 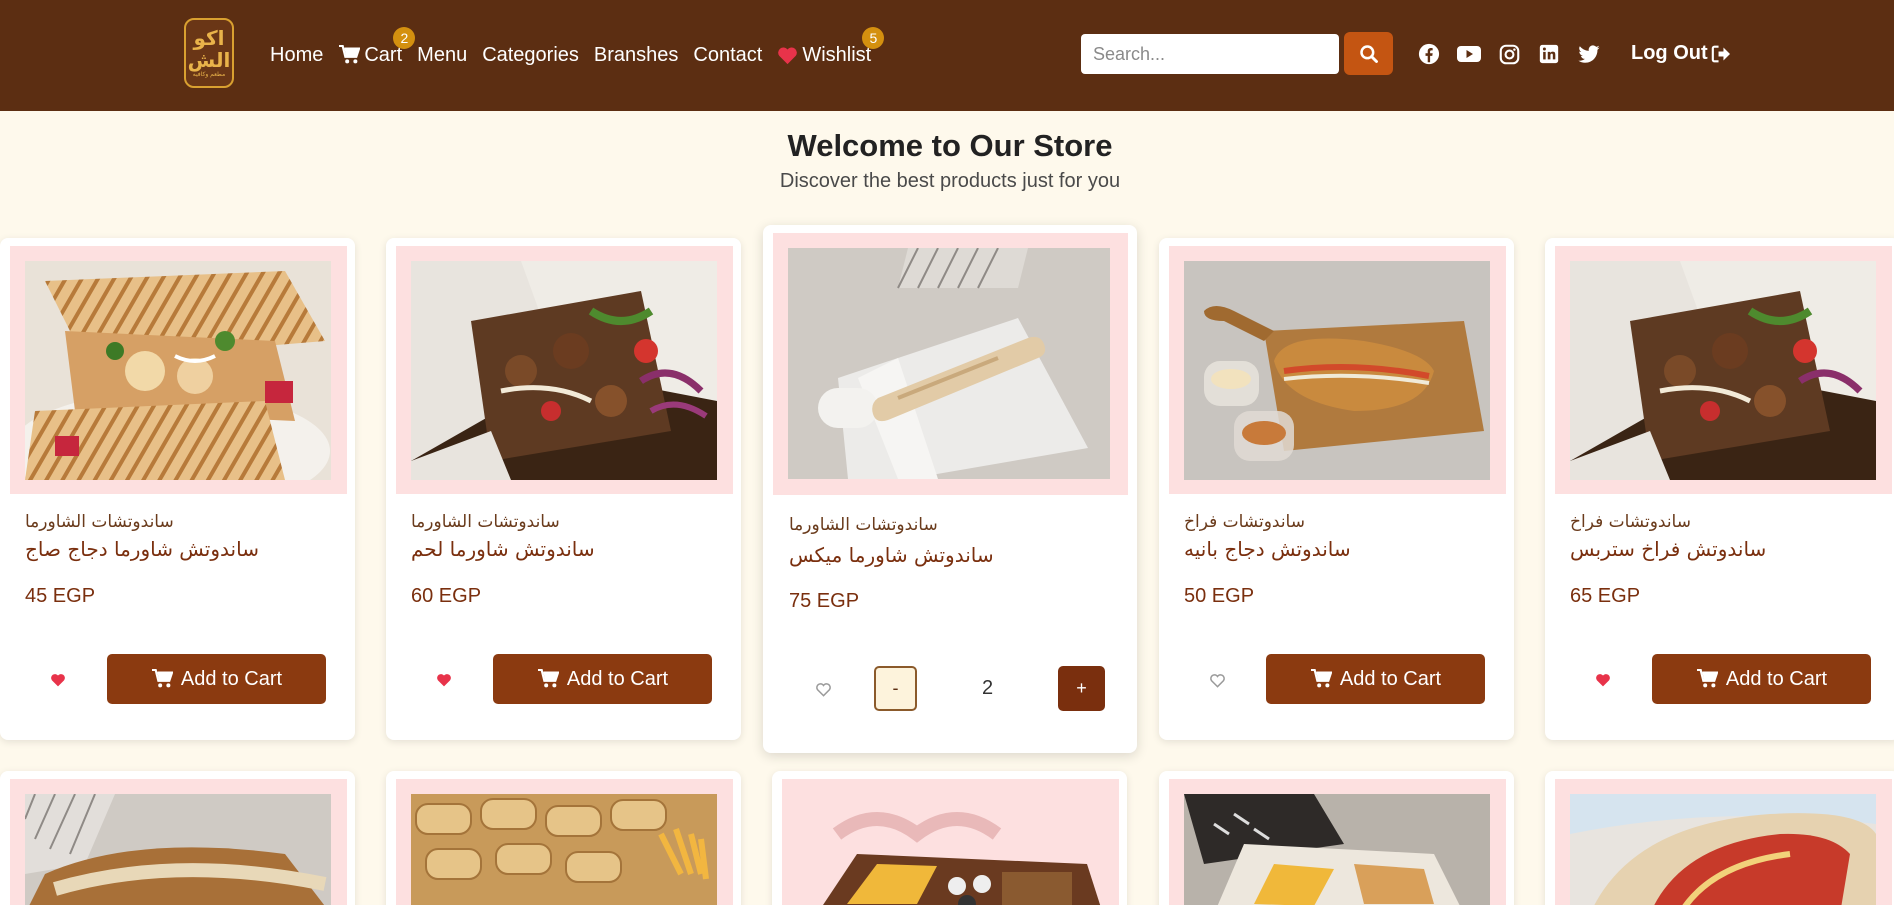 I want to click on nav-menu: Menu, so click(x=442, y=55).